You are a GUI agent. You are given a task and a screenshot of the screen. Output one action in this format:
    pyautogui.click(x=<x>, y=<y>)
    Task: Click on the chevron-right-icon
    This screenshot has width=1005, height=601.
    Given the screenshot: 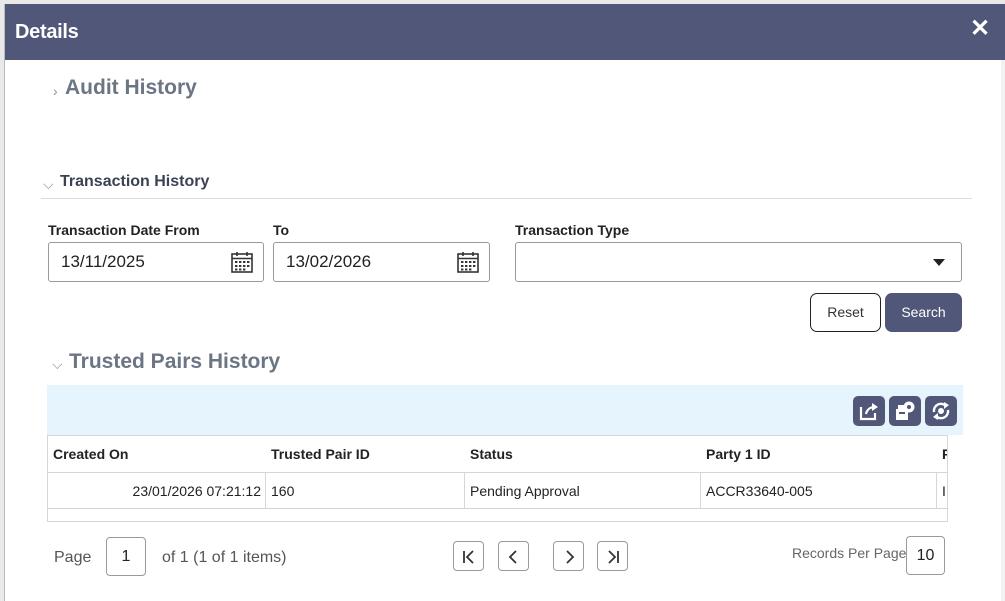 What is the action you would take?
    pyautogui.click(x=570, y=557)
    